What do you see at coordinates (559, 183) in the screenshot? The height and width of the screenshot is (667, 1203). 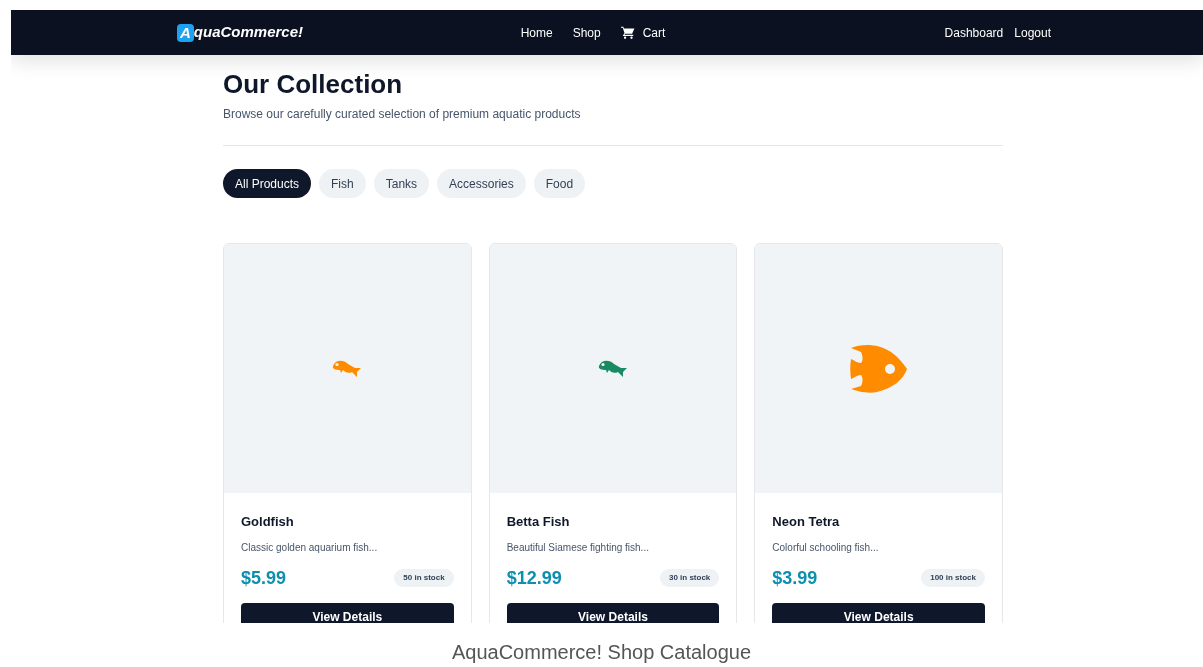 I see `filter-chip: Food` at bounding box center [559, 183].